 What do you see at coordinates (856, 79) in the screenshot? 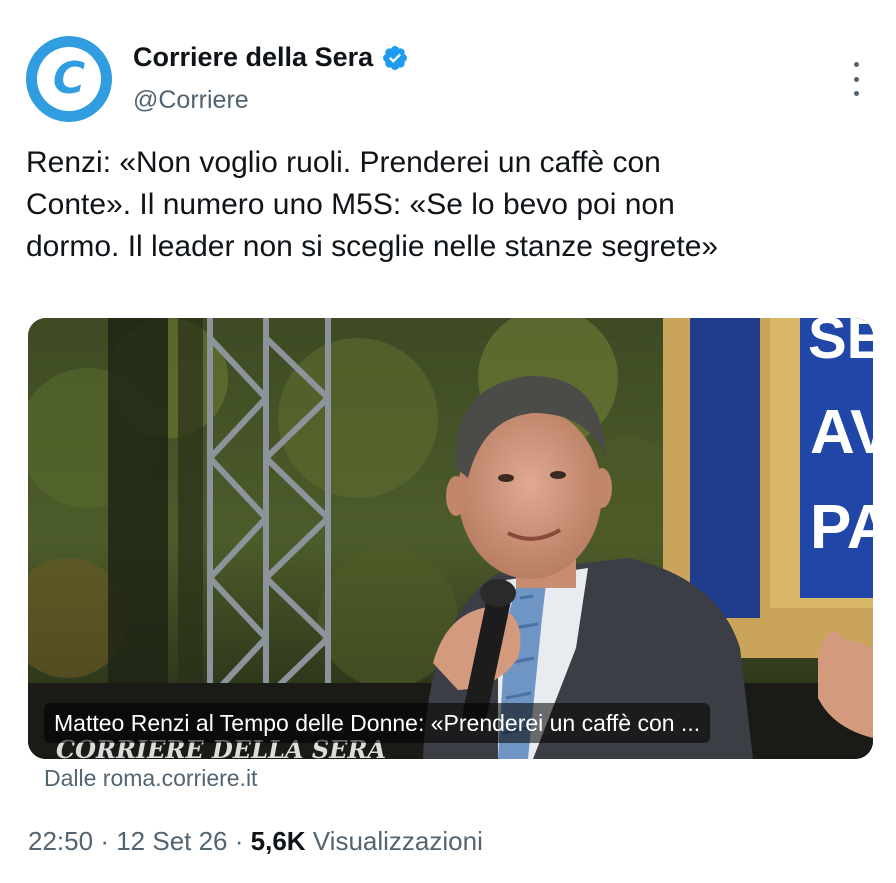
I see `more-options-icon` at bounding box center [856, 79].